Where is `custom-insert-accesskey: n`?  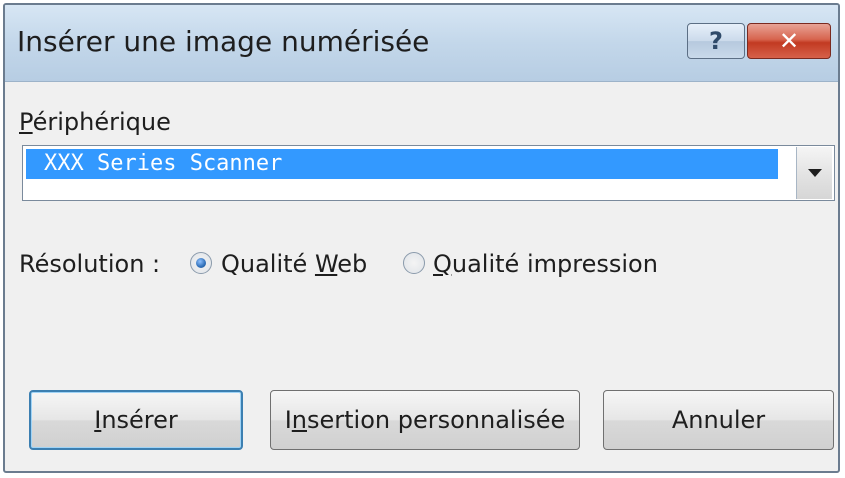 custom-insert-accesskey: n is located at coordinates (299, 420).